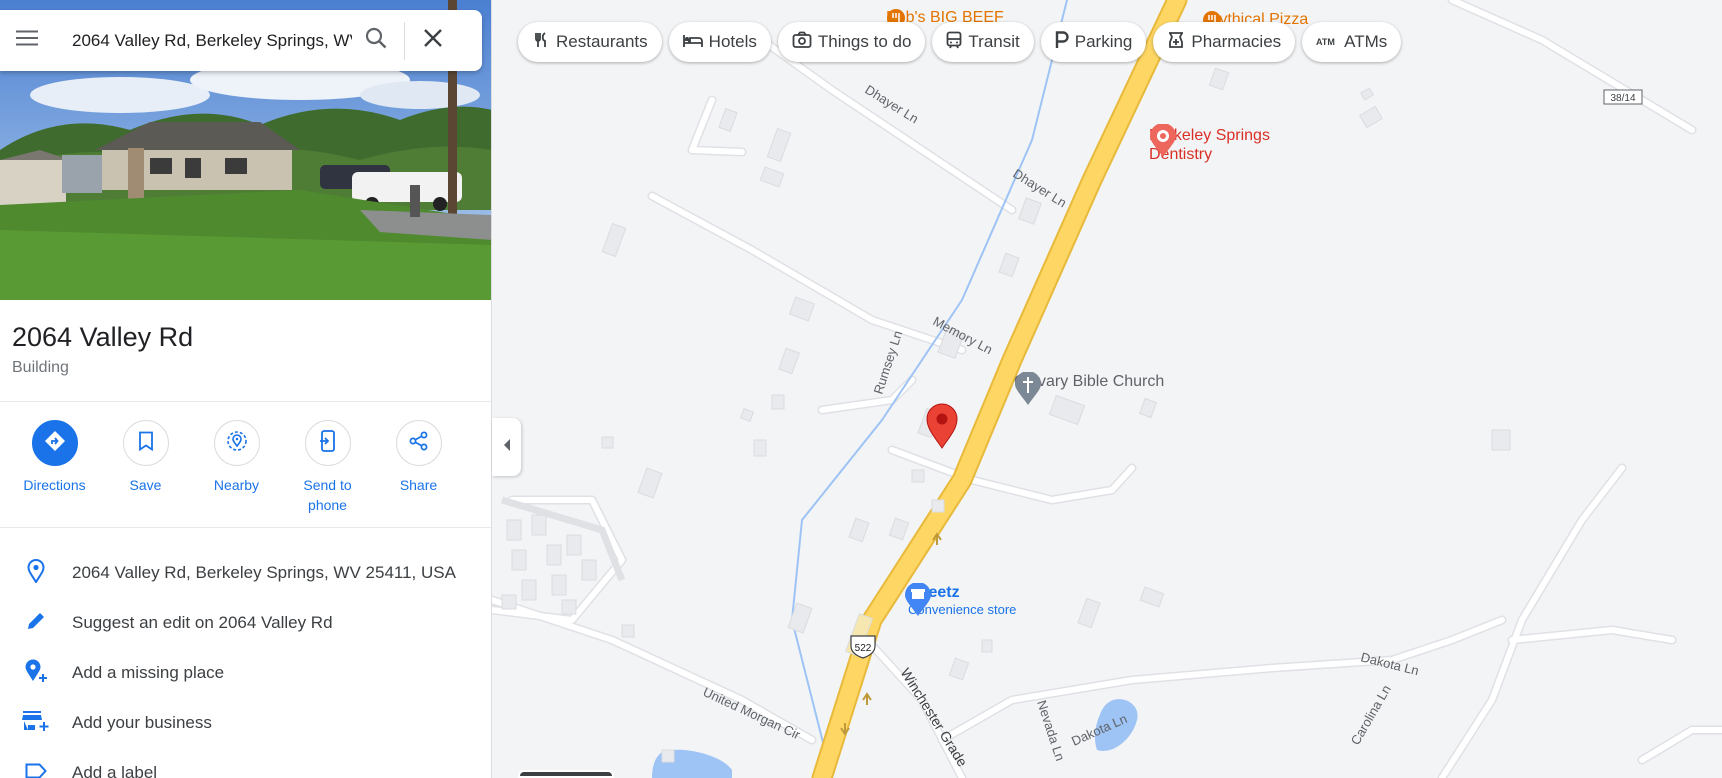  Describe the element at coordinates (994, 41) in the screenshot. I see `chip-label: Transit` at that location.